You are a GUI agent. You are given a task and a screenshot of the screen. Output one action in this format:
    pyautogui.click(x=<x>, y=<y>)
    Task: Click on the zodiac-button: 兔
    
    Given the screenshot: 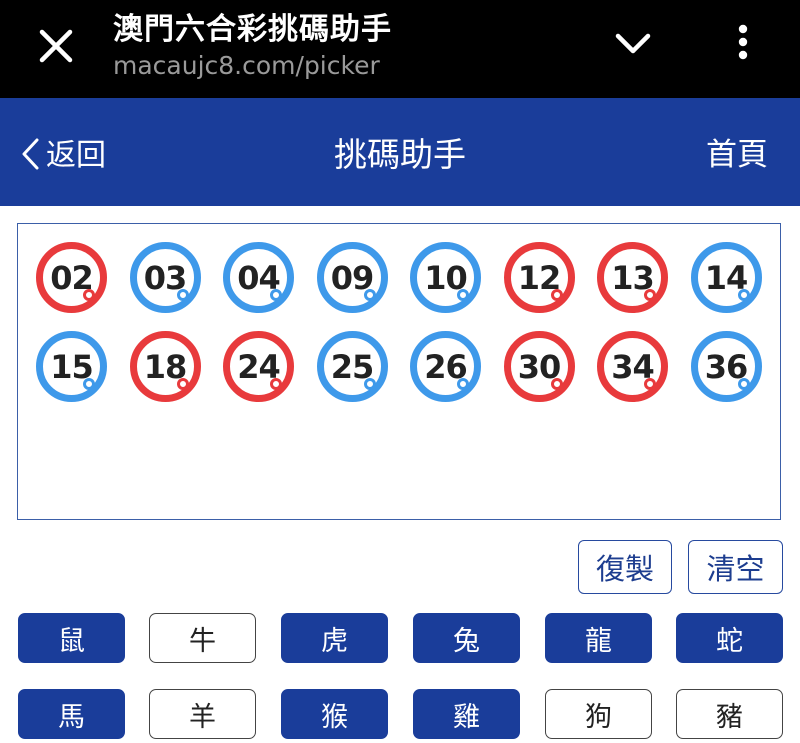 What is the action you would take?
    pyautogui.click(x=466, y=638)
    